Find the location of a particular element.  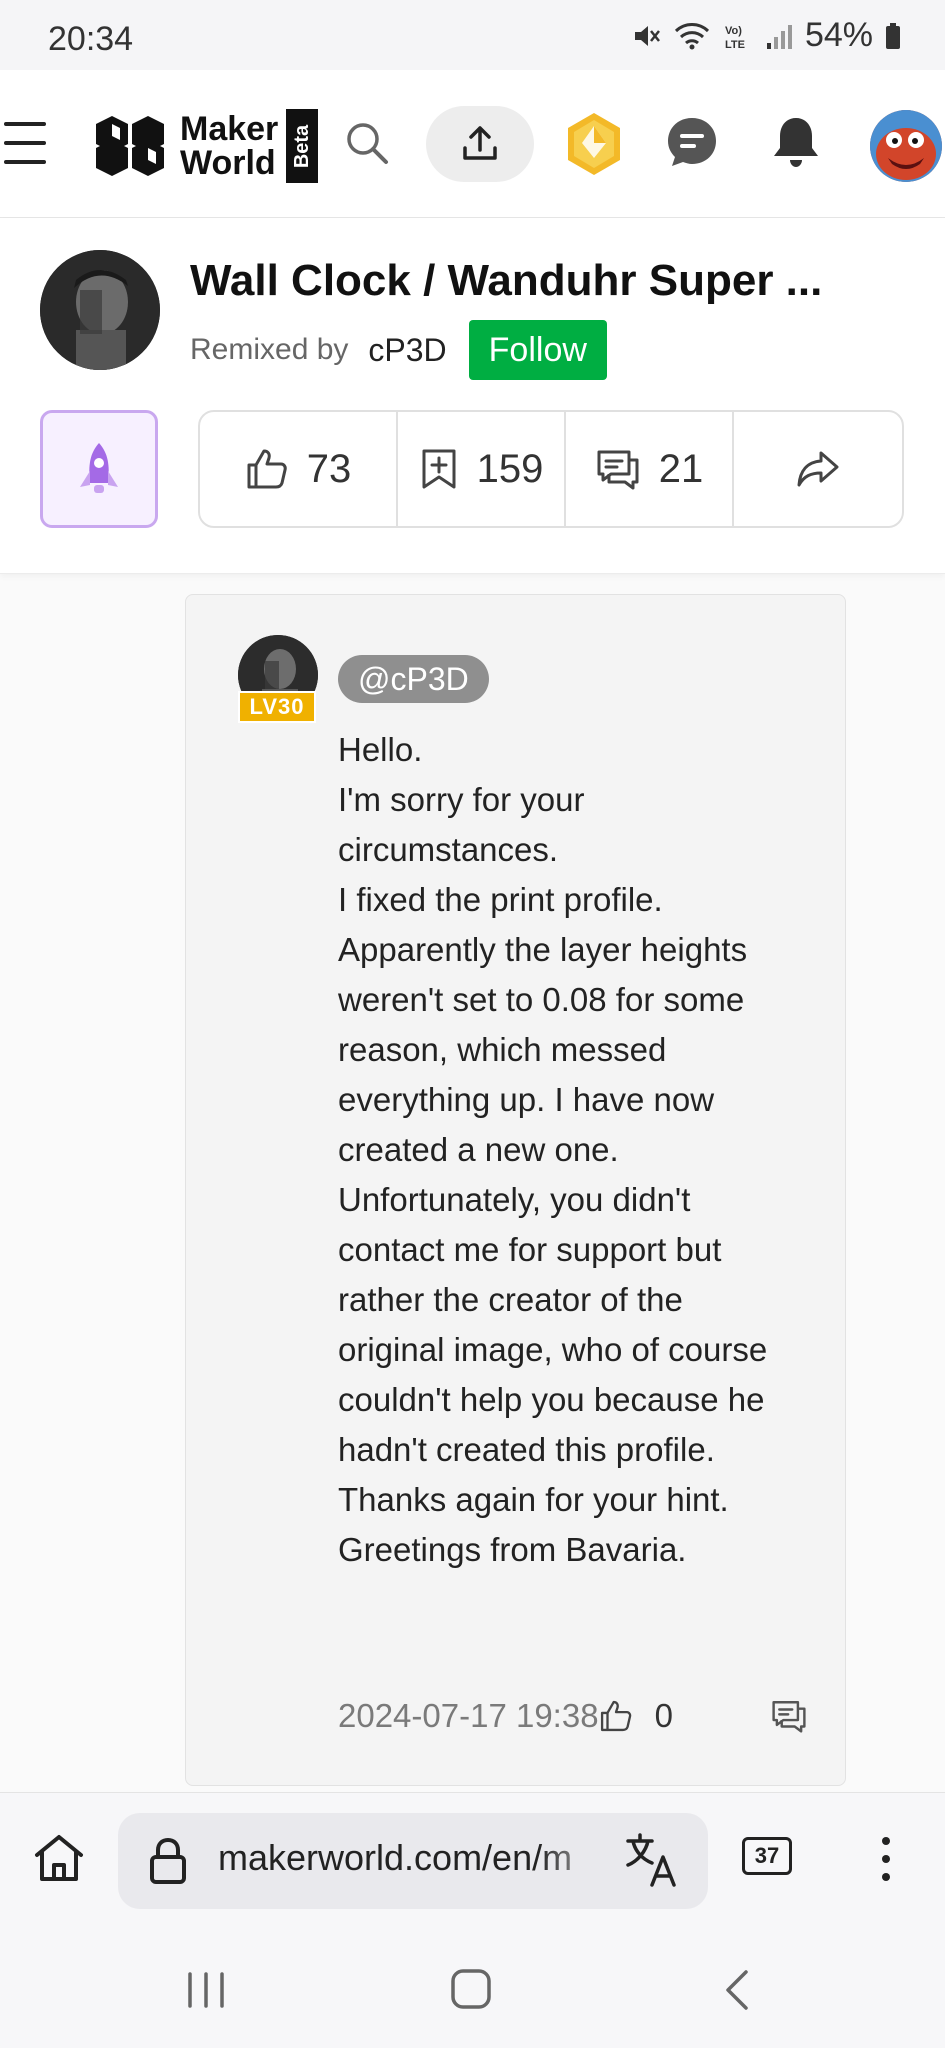

status-icons: Vo) LTE 54% is located at coordinates (766, 35).